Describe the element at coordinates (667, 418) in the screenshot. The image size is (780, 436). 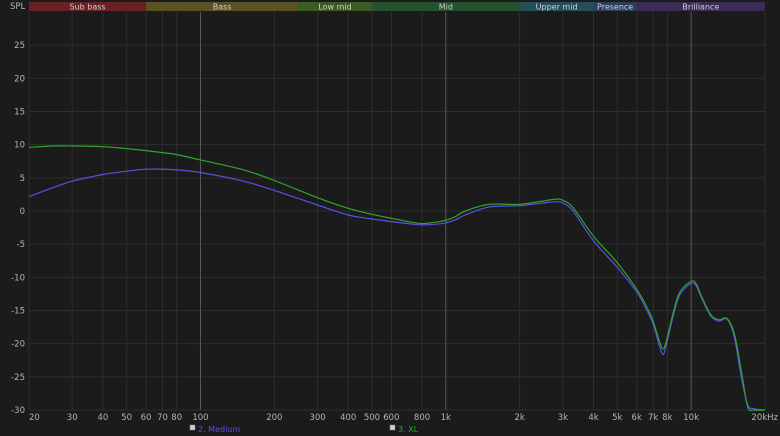
I see `x-tick-8k: 8k` at that location.